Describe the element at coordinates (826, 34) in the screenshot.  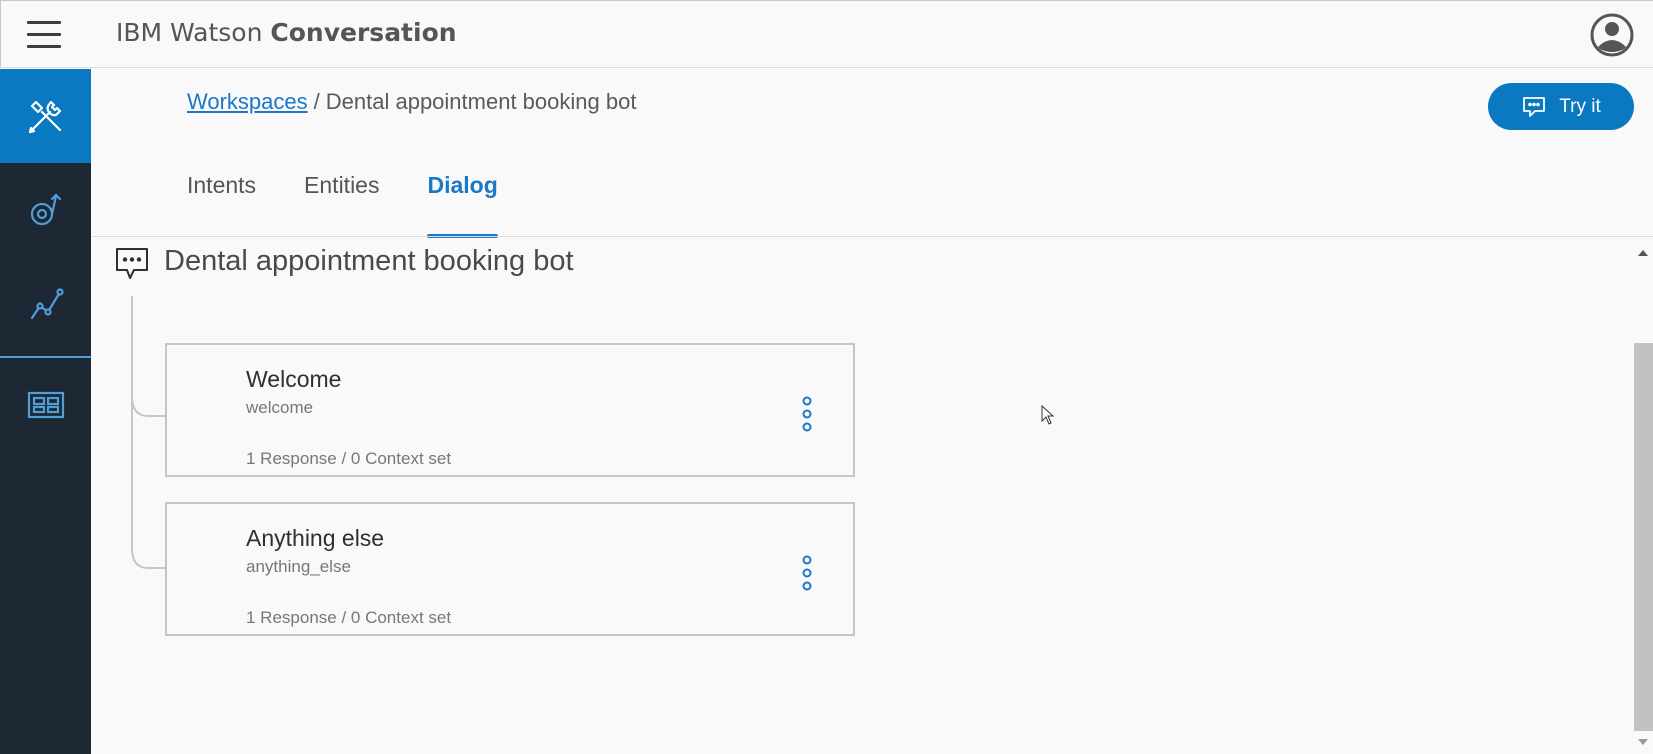
I see `top-header: IBM Watson Conversation` at that location.